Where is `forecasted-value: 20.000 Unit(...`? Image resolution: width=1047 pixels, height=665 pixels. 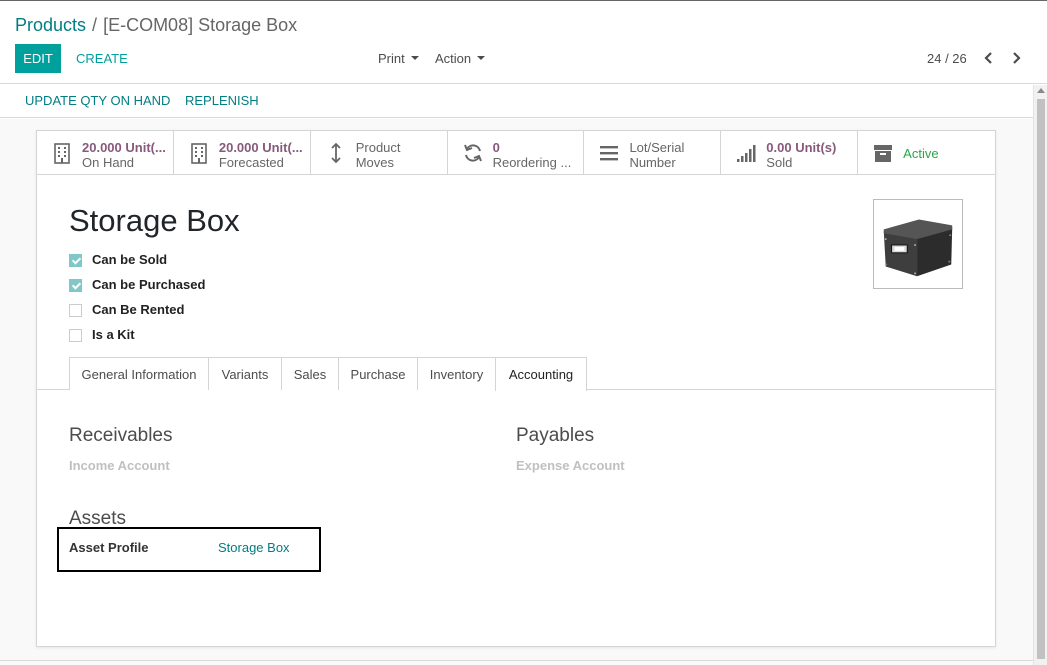 forecasted-value: 20.000 Unit(... is located at coordinates (260, 147).